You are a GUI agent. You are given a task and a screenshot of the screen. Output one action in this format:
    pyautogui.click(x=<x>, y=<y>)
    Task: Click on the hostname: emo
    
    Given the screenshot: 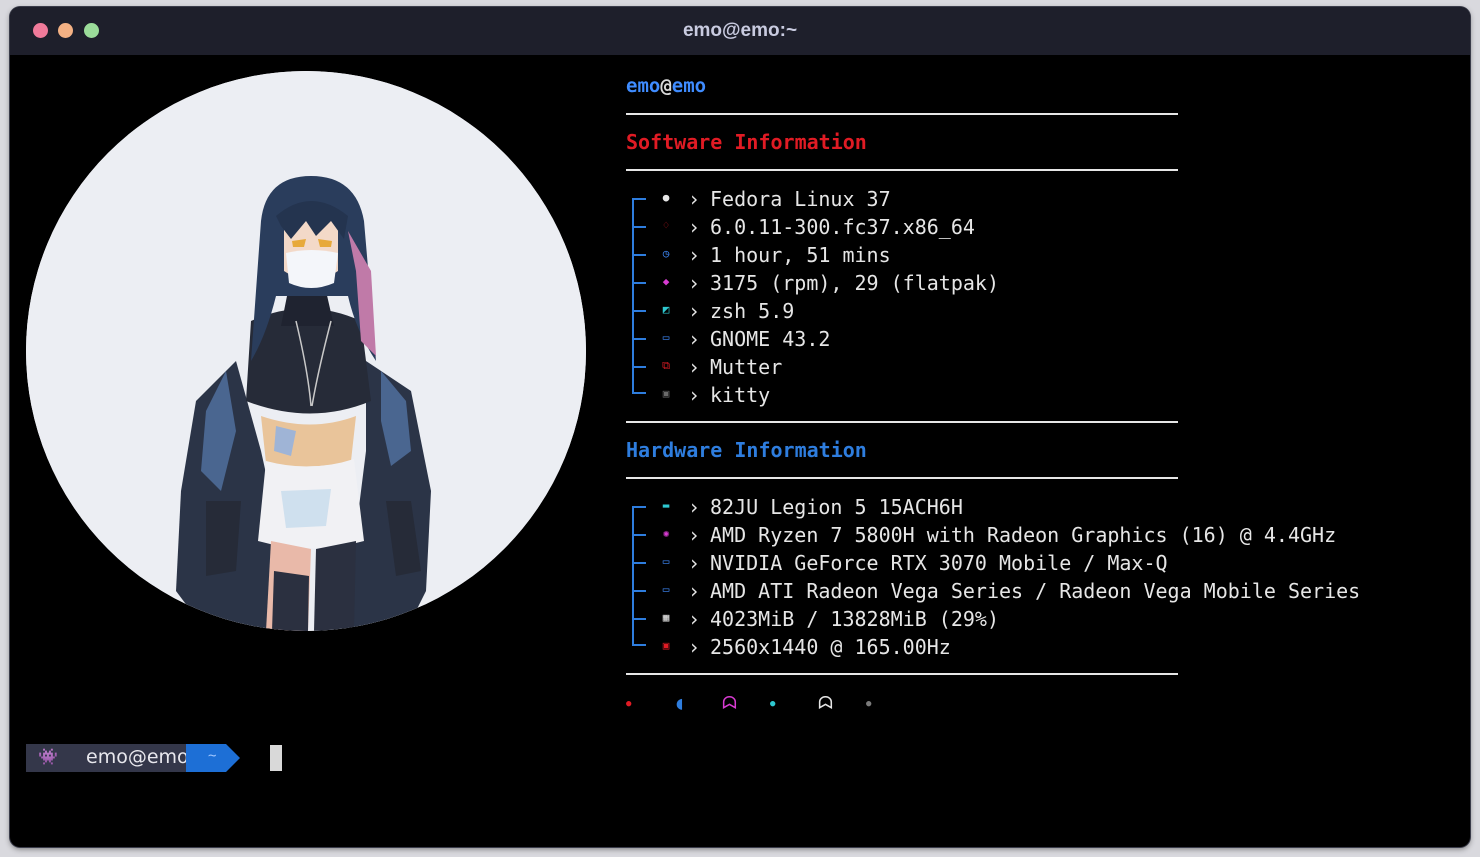 What is the action you would take?
    pyautogui.click(x=689, y=86)
    